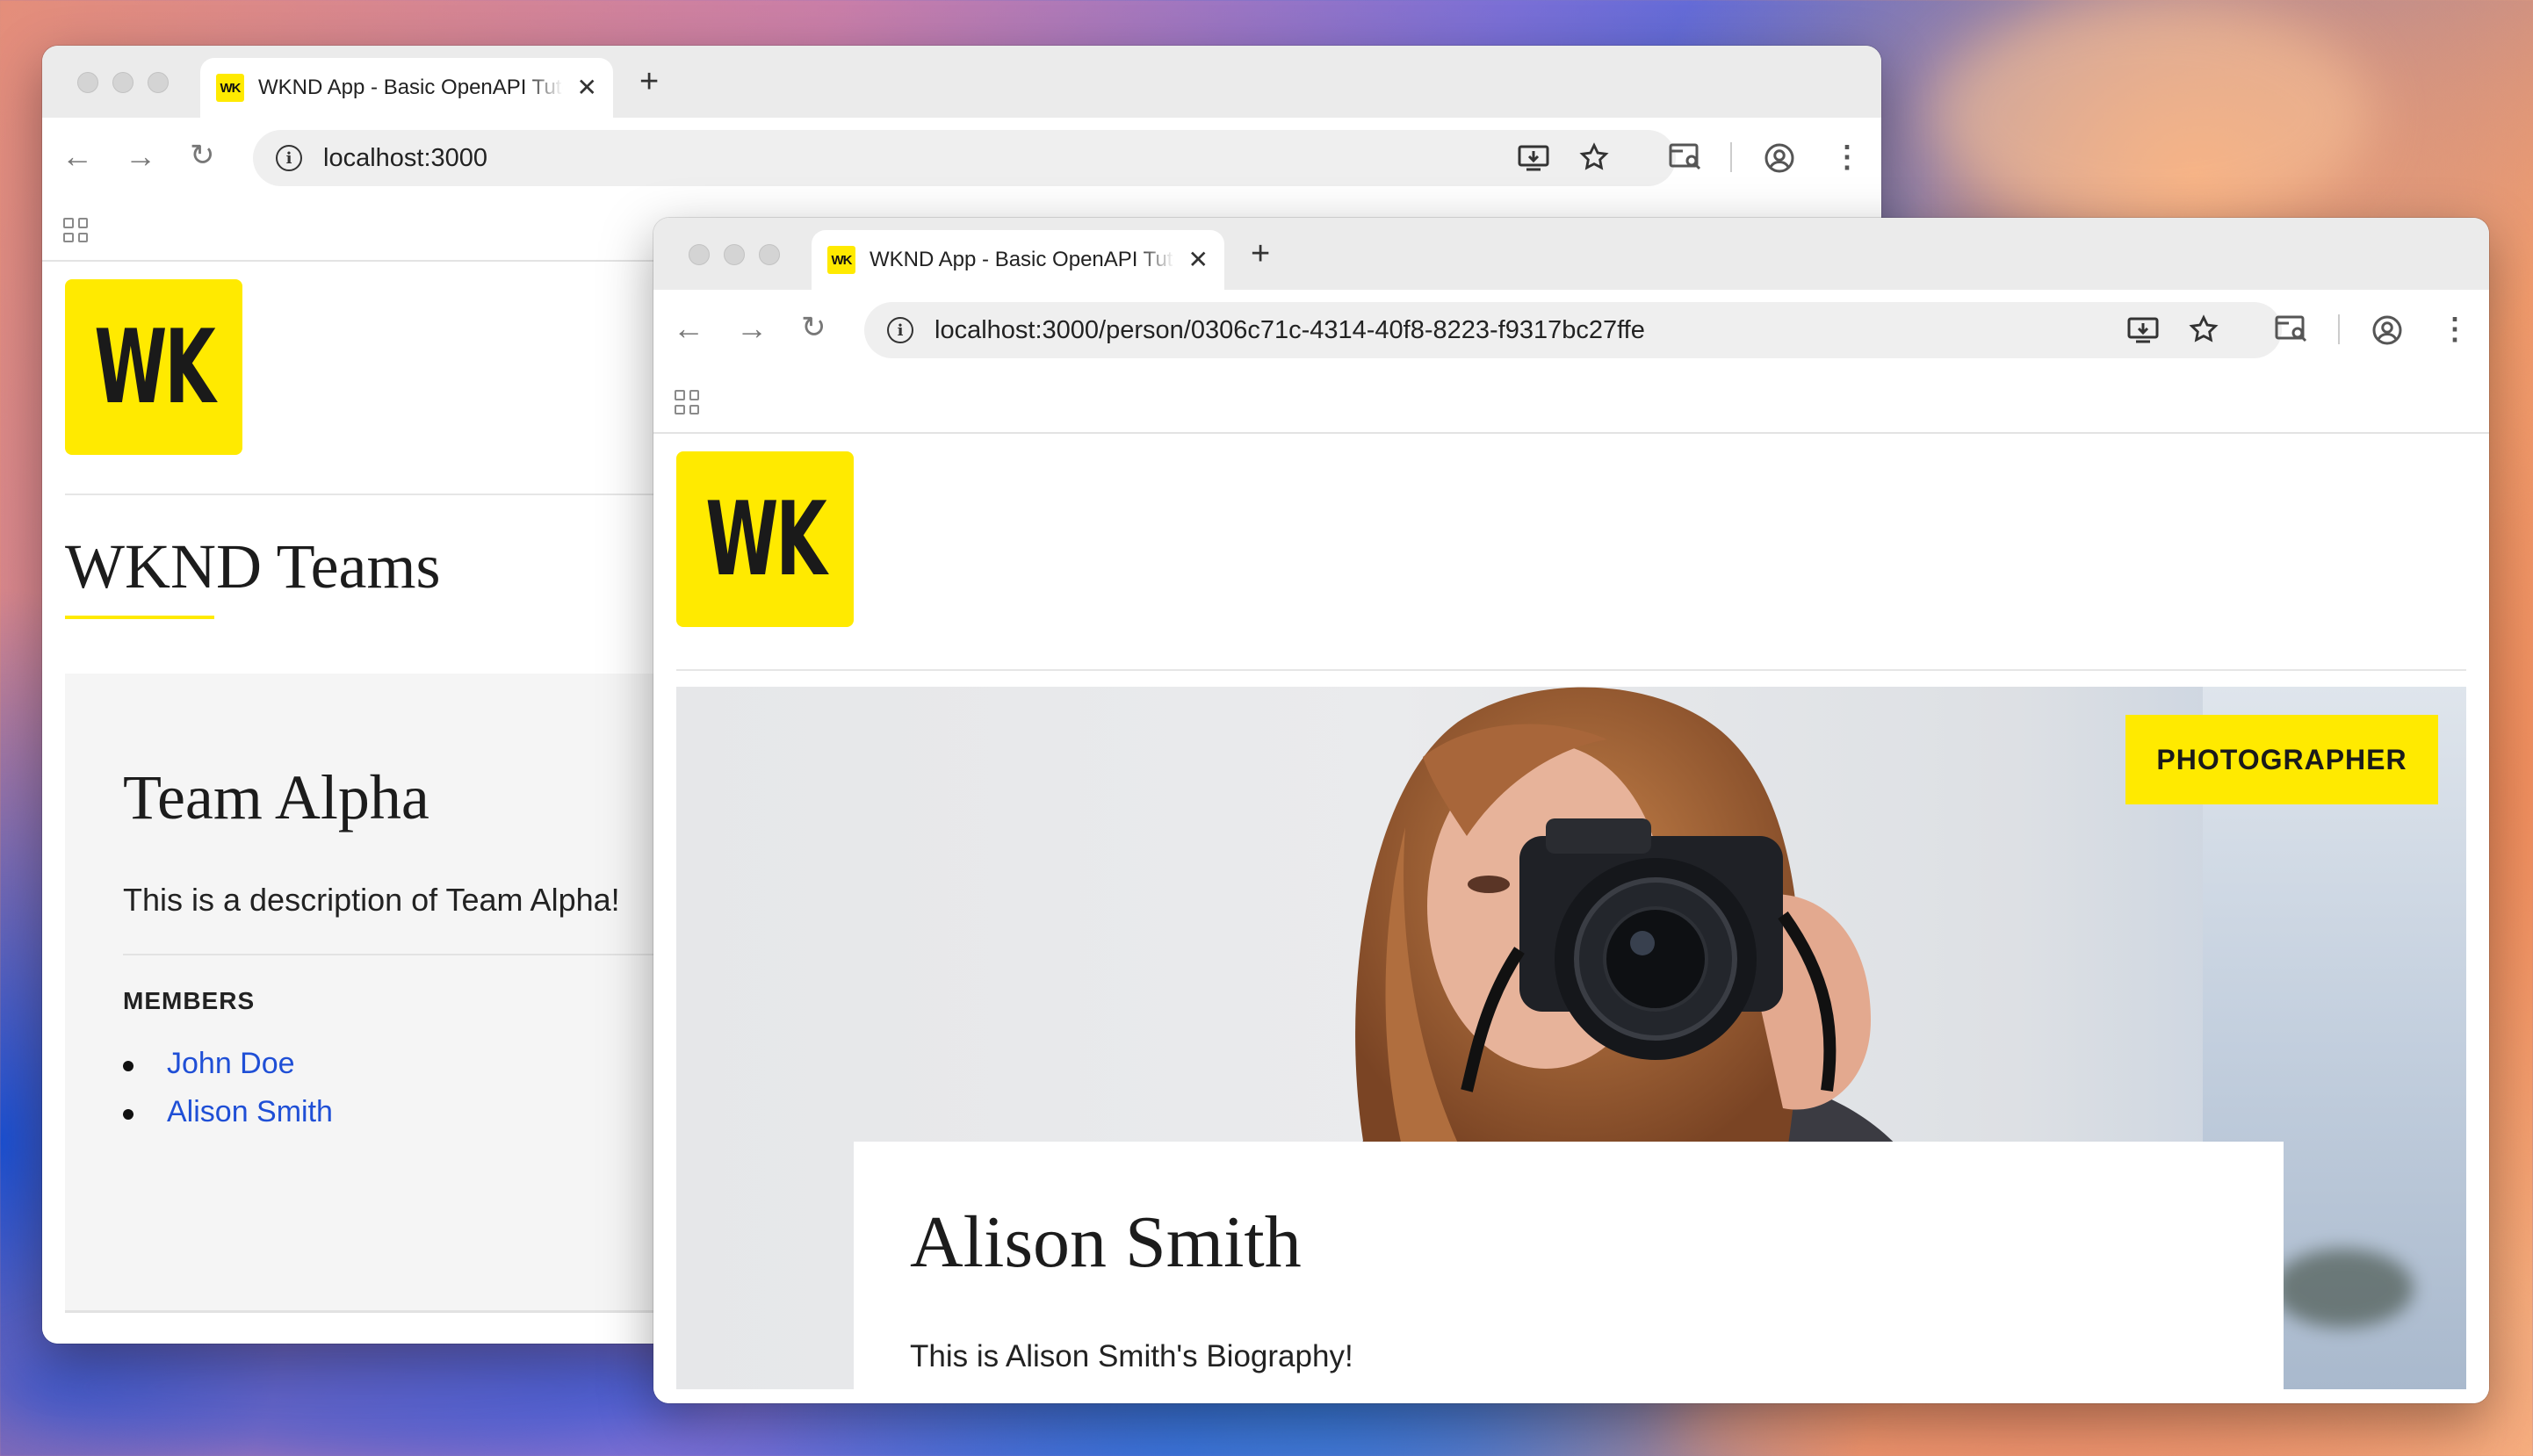 The height and width of the screenshot is (1456, 2533). Describe the element at coordinates (139, 617) in the screenshot. I see `title-underline` at that location.